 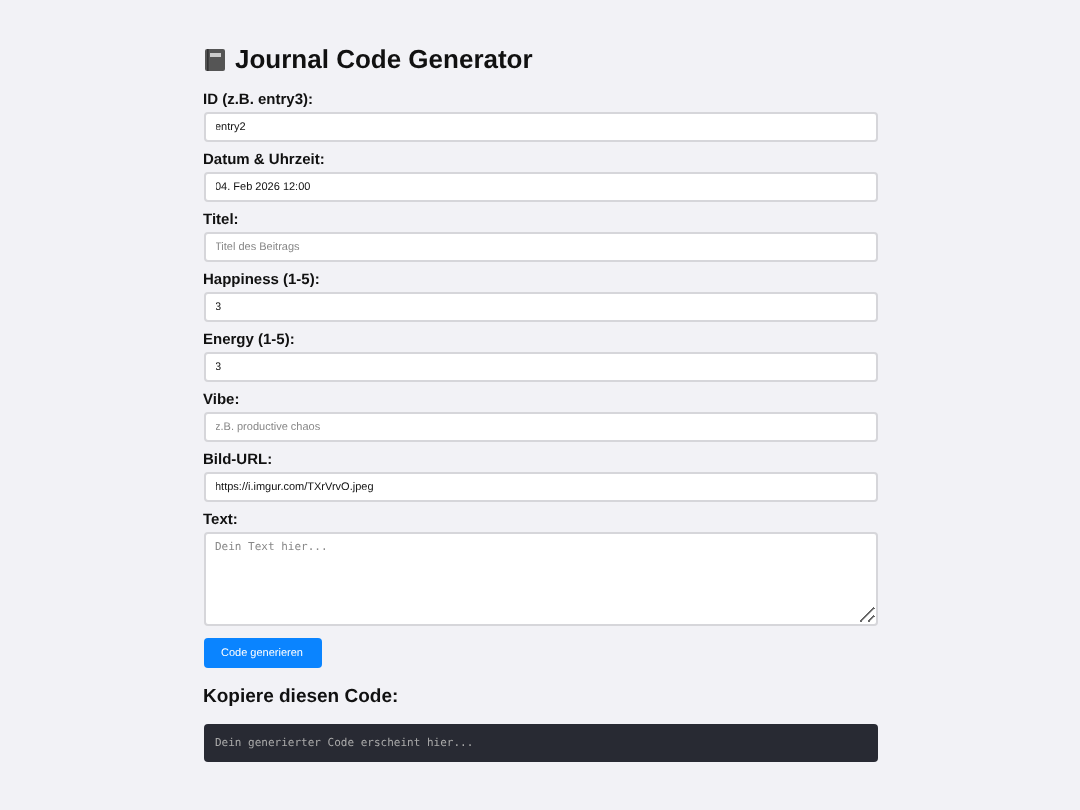 I want to click on output-heading: Kopiere diesen Code:, so click(x=302, y=697).